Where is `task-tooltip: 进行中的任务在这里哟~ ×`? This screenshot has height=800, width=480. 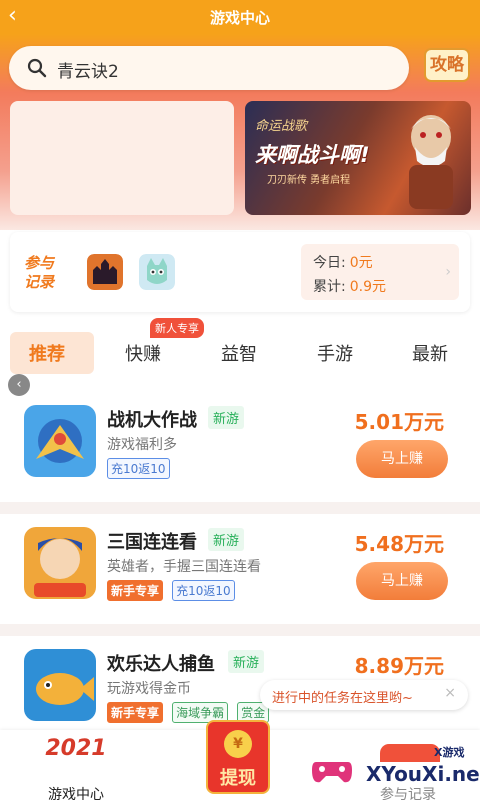 task-tooltip: 进行中的任务在这里哟~ × is located at coordinates (364, 695).